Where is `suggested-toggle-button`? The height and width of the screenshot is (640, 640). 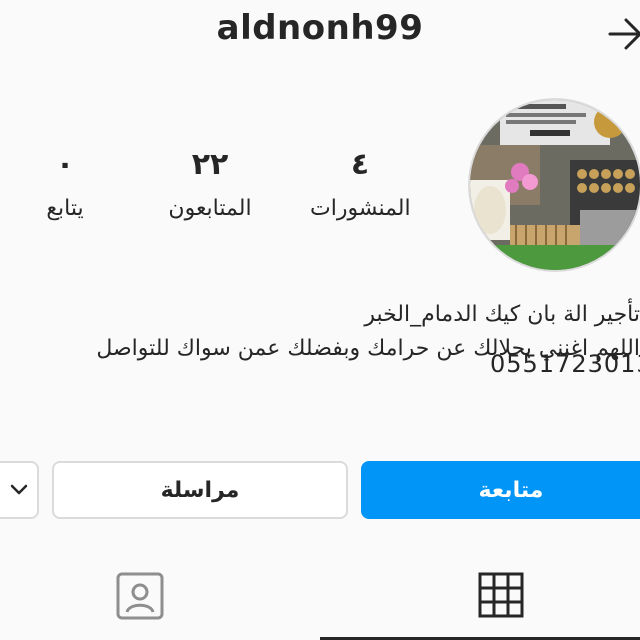 suggested-toggle-button is located at coordinates (19, 490).